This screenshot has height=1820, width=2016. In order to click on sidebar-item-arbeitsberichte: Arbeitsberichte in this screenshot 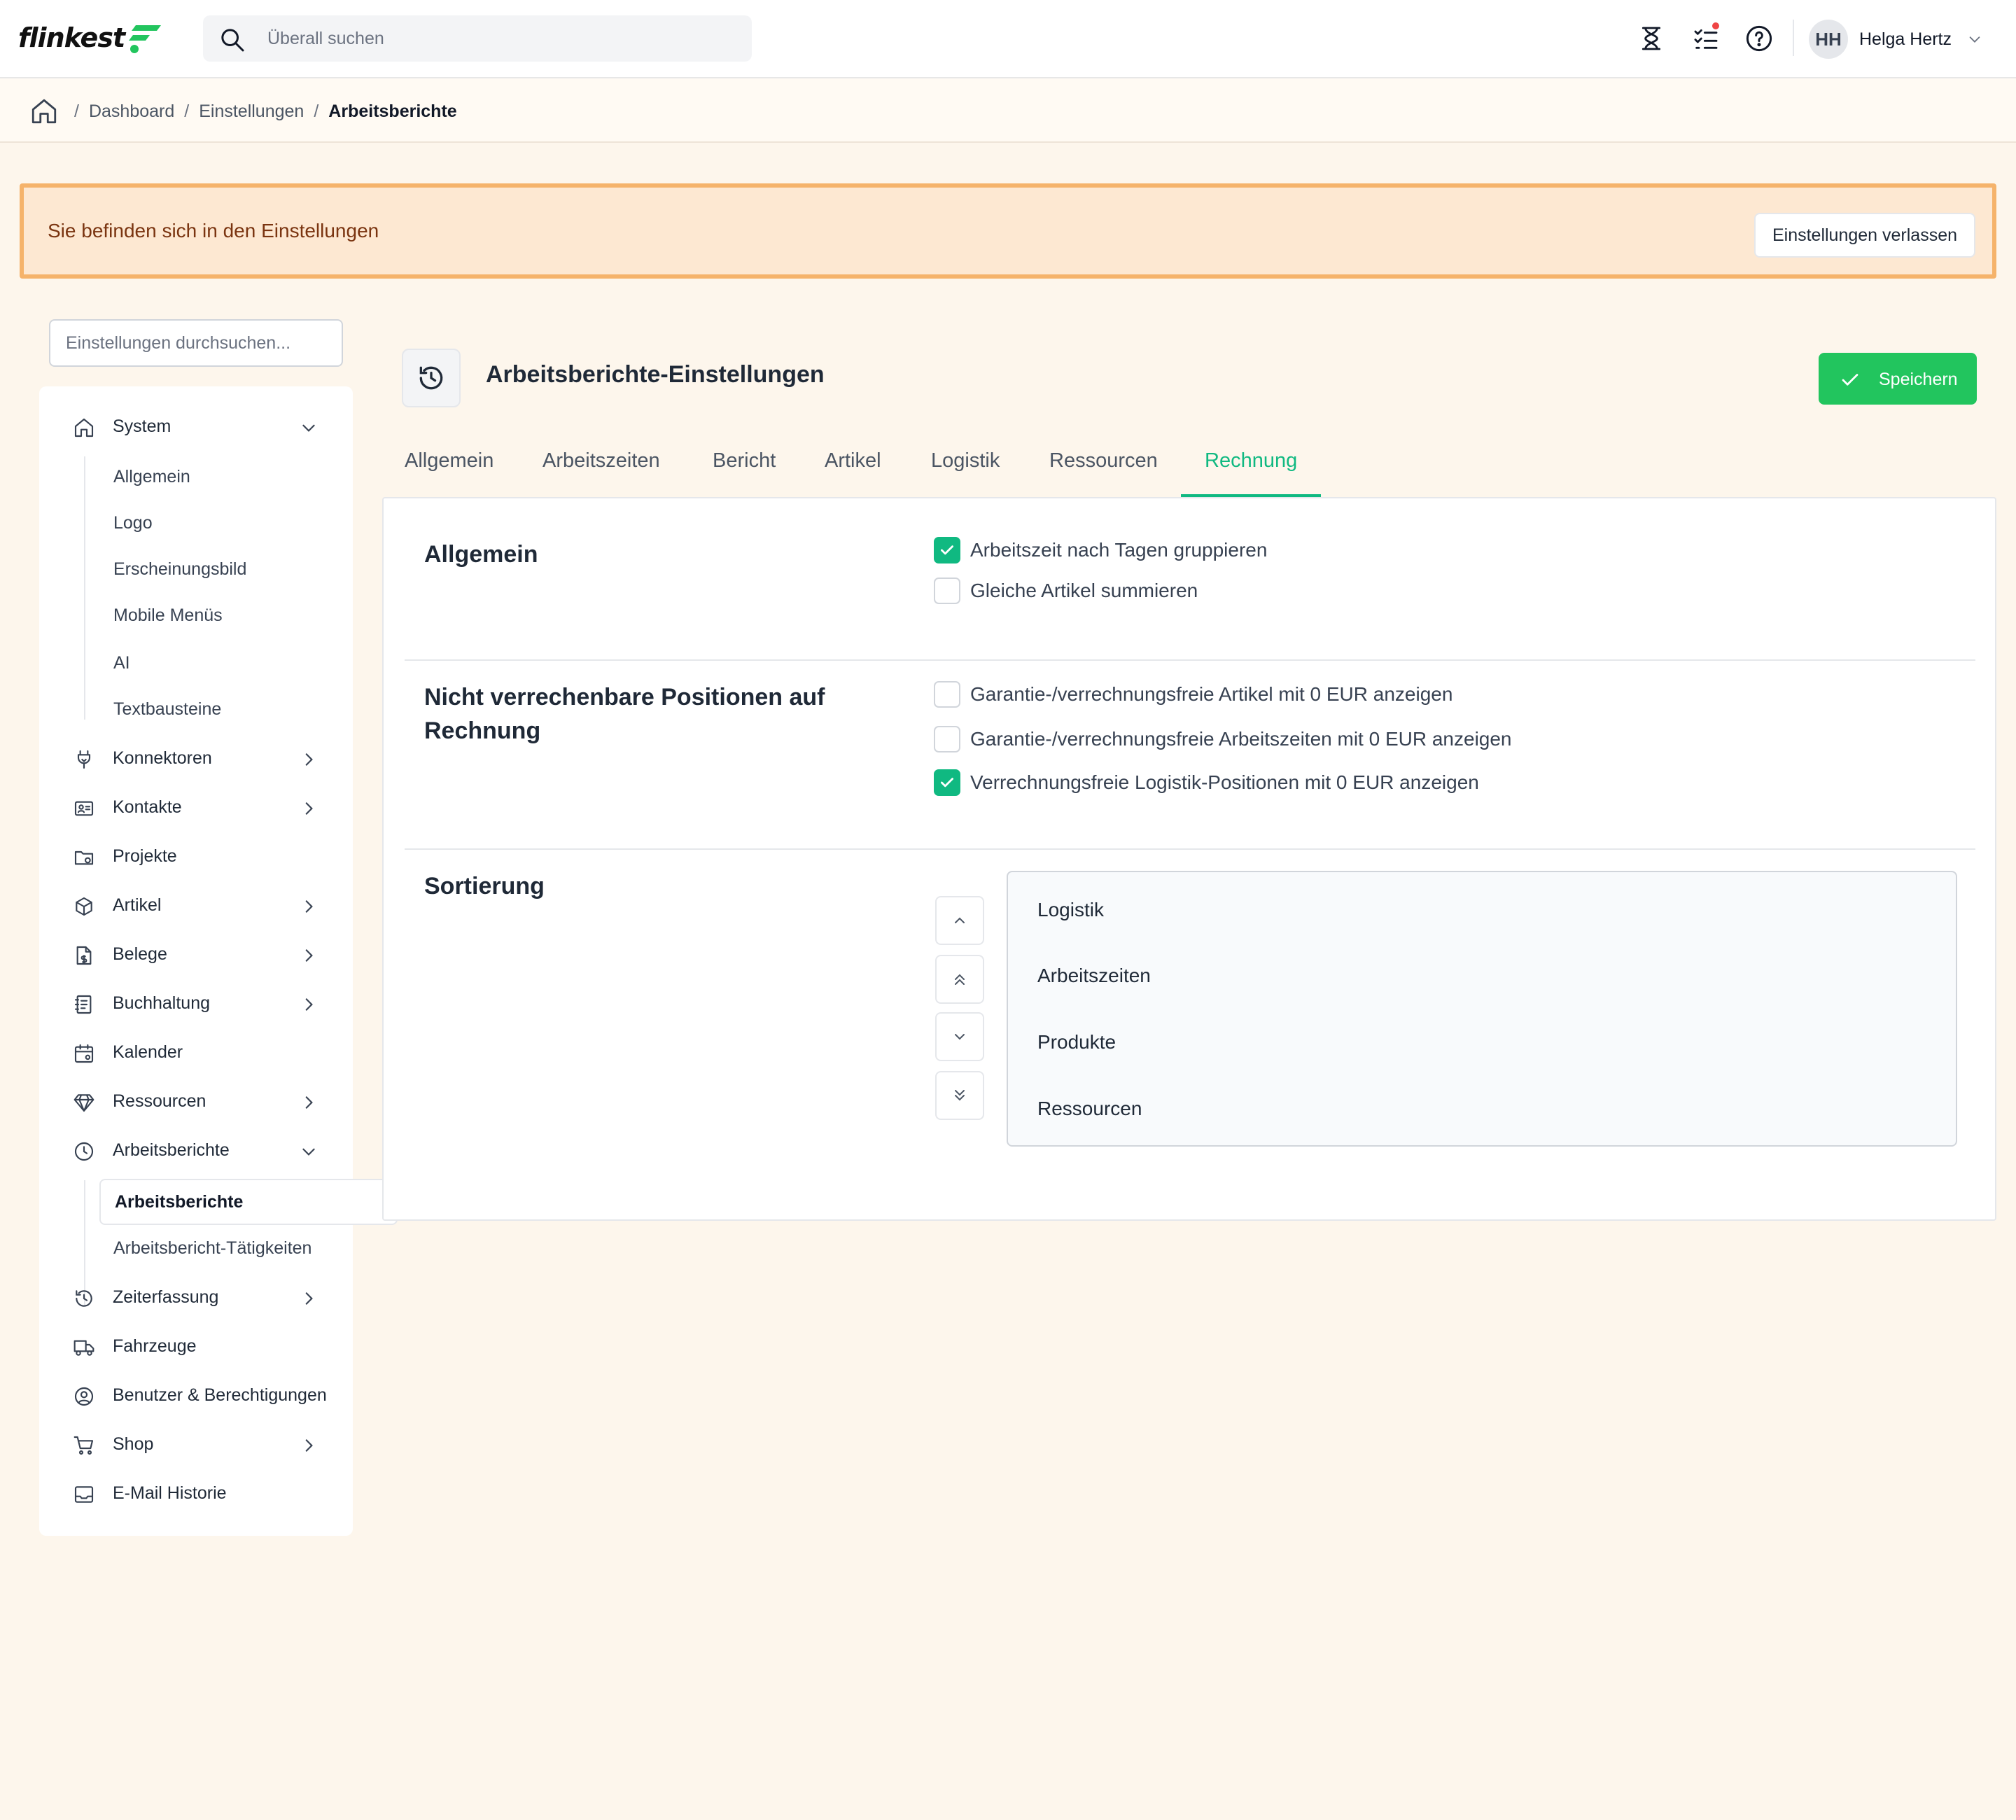, I will do `click(196, 1151)`.